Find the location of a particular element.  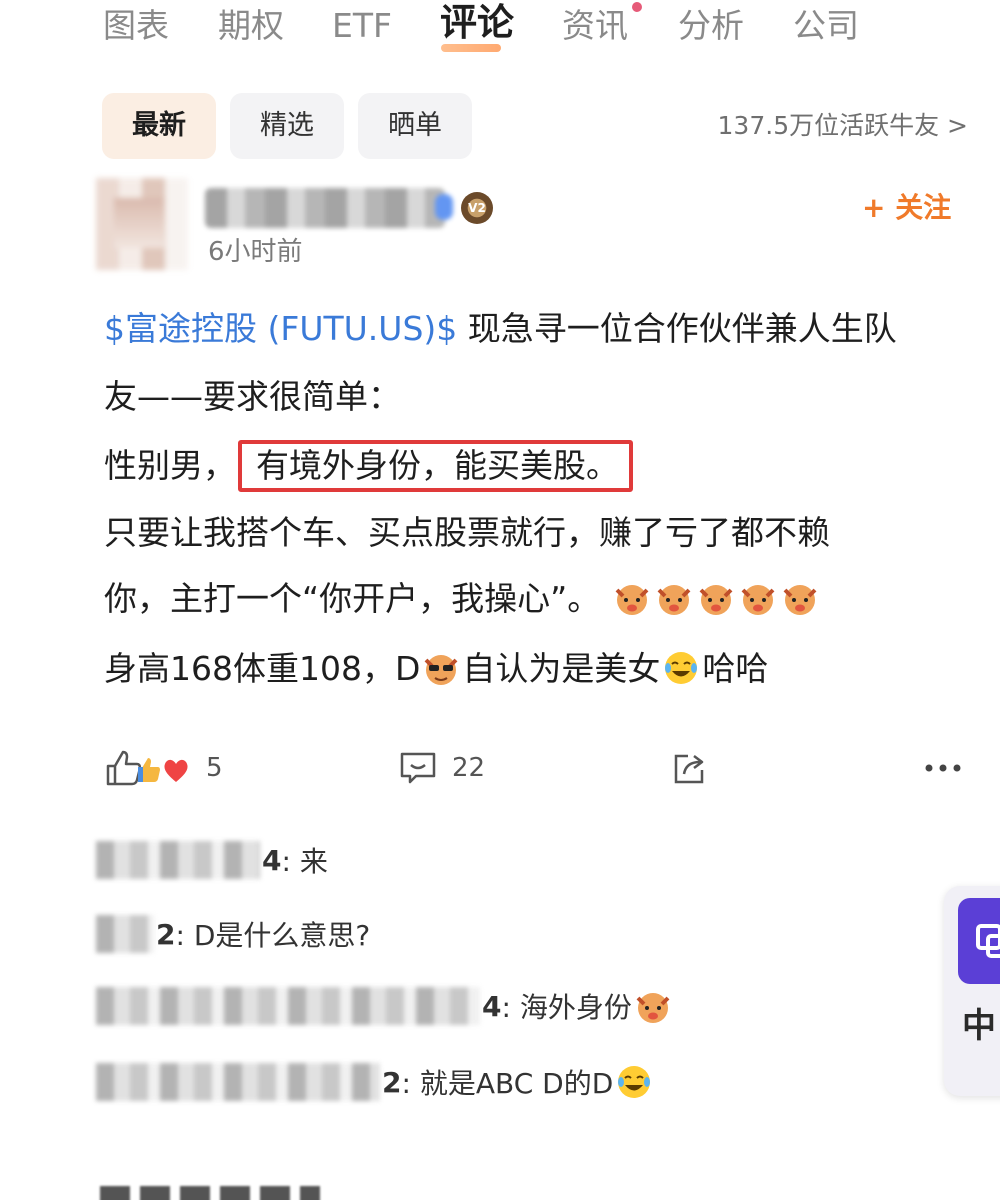

post-line-6: 身高168体重108，D 自认为是美女 哈哈 is located at coordinates (436, 669).